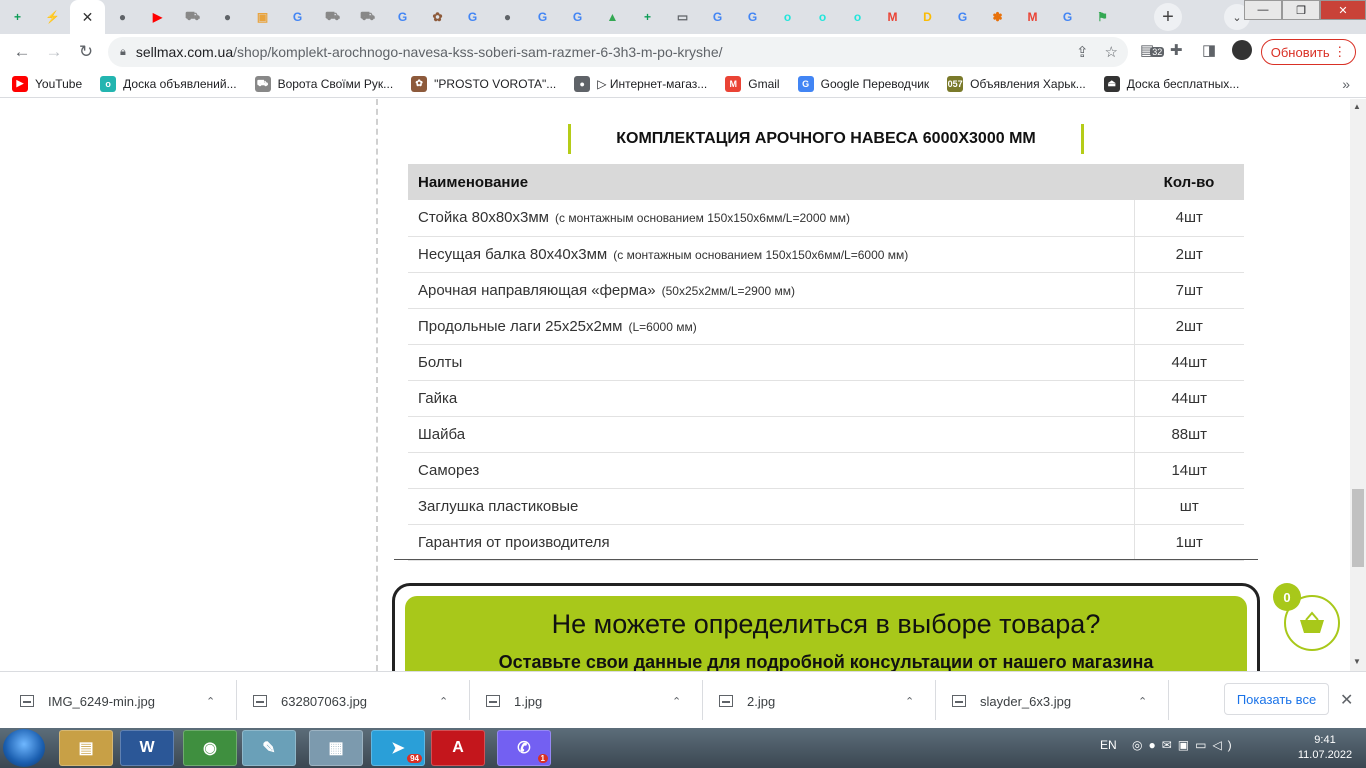 This screenshot has width=1366, height=768. What do you see at coordinates (1152, 50) in the screenshot?
I see `extension-counter-icon: ▤32` at bounding box center [1152, 50].